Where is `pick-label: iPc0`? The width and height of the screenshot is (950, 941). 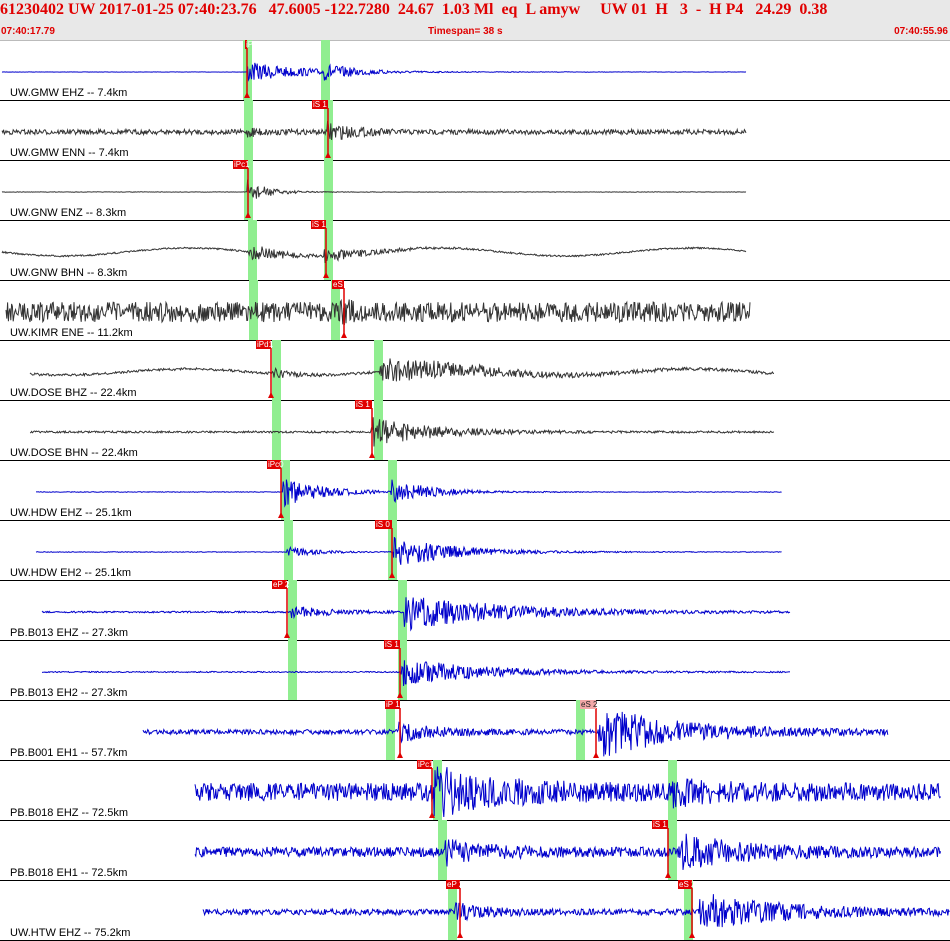 pick-label: iPc0 is located at coordinates (276, 464).